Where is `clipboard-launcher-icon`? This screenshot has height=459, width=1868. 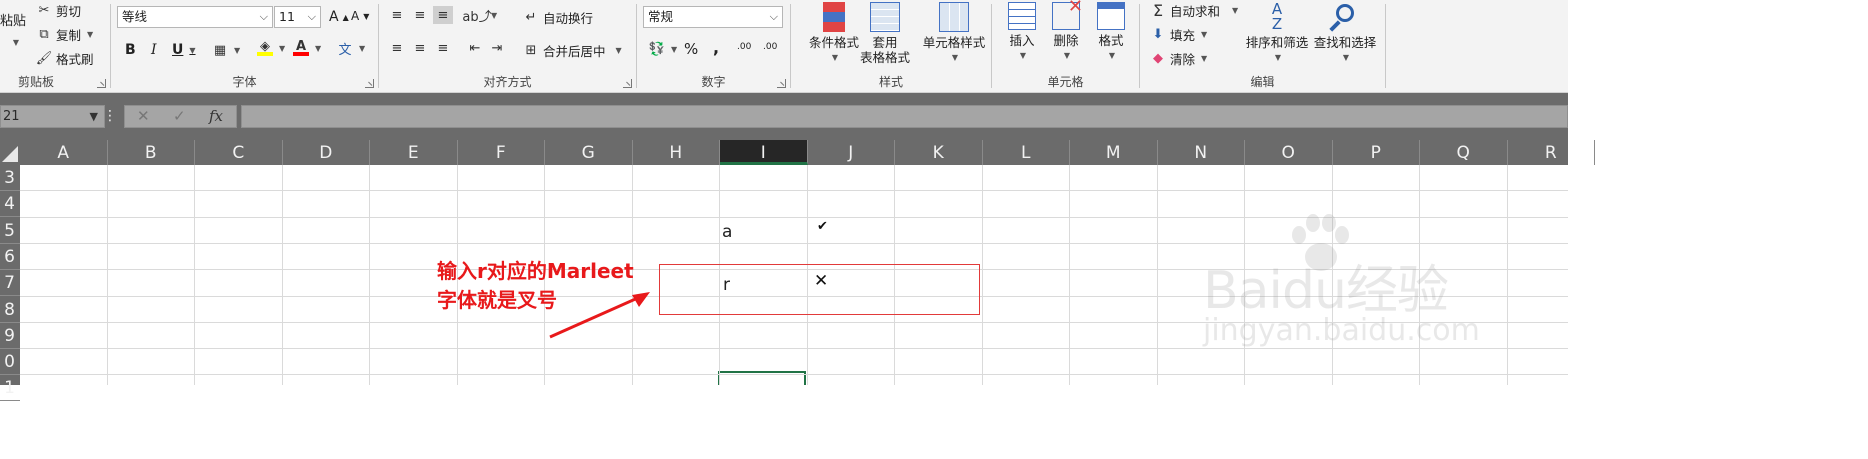 clipboard-launcher-icon is located at coordinates (101, 83).